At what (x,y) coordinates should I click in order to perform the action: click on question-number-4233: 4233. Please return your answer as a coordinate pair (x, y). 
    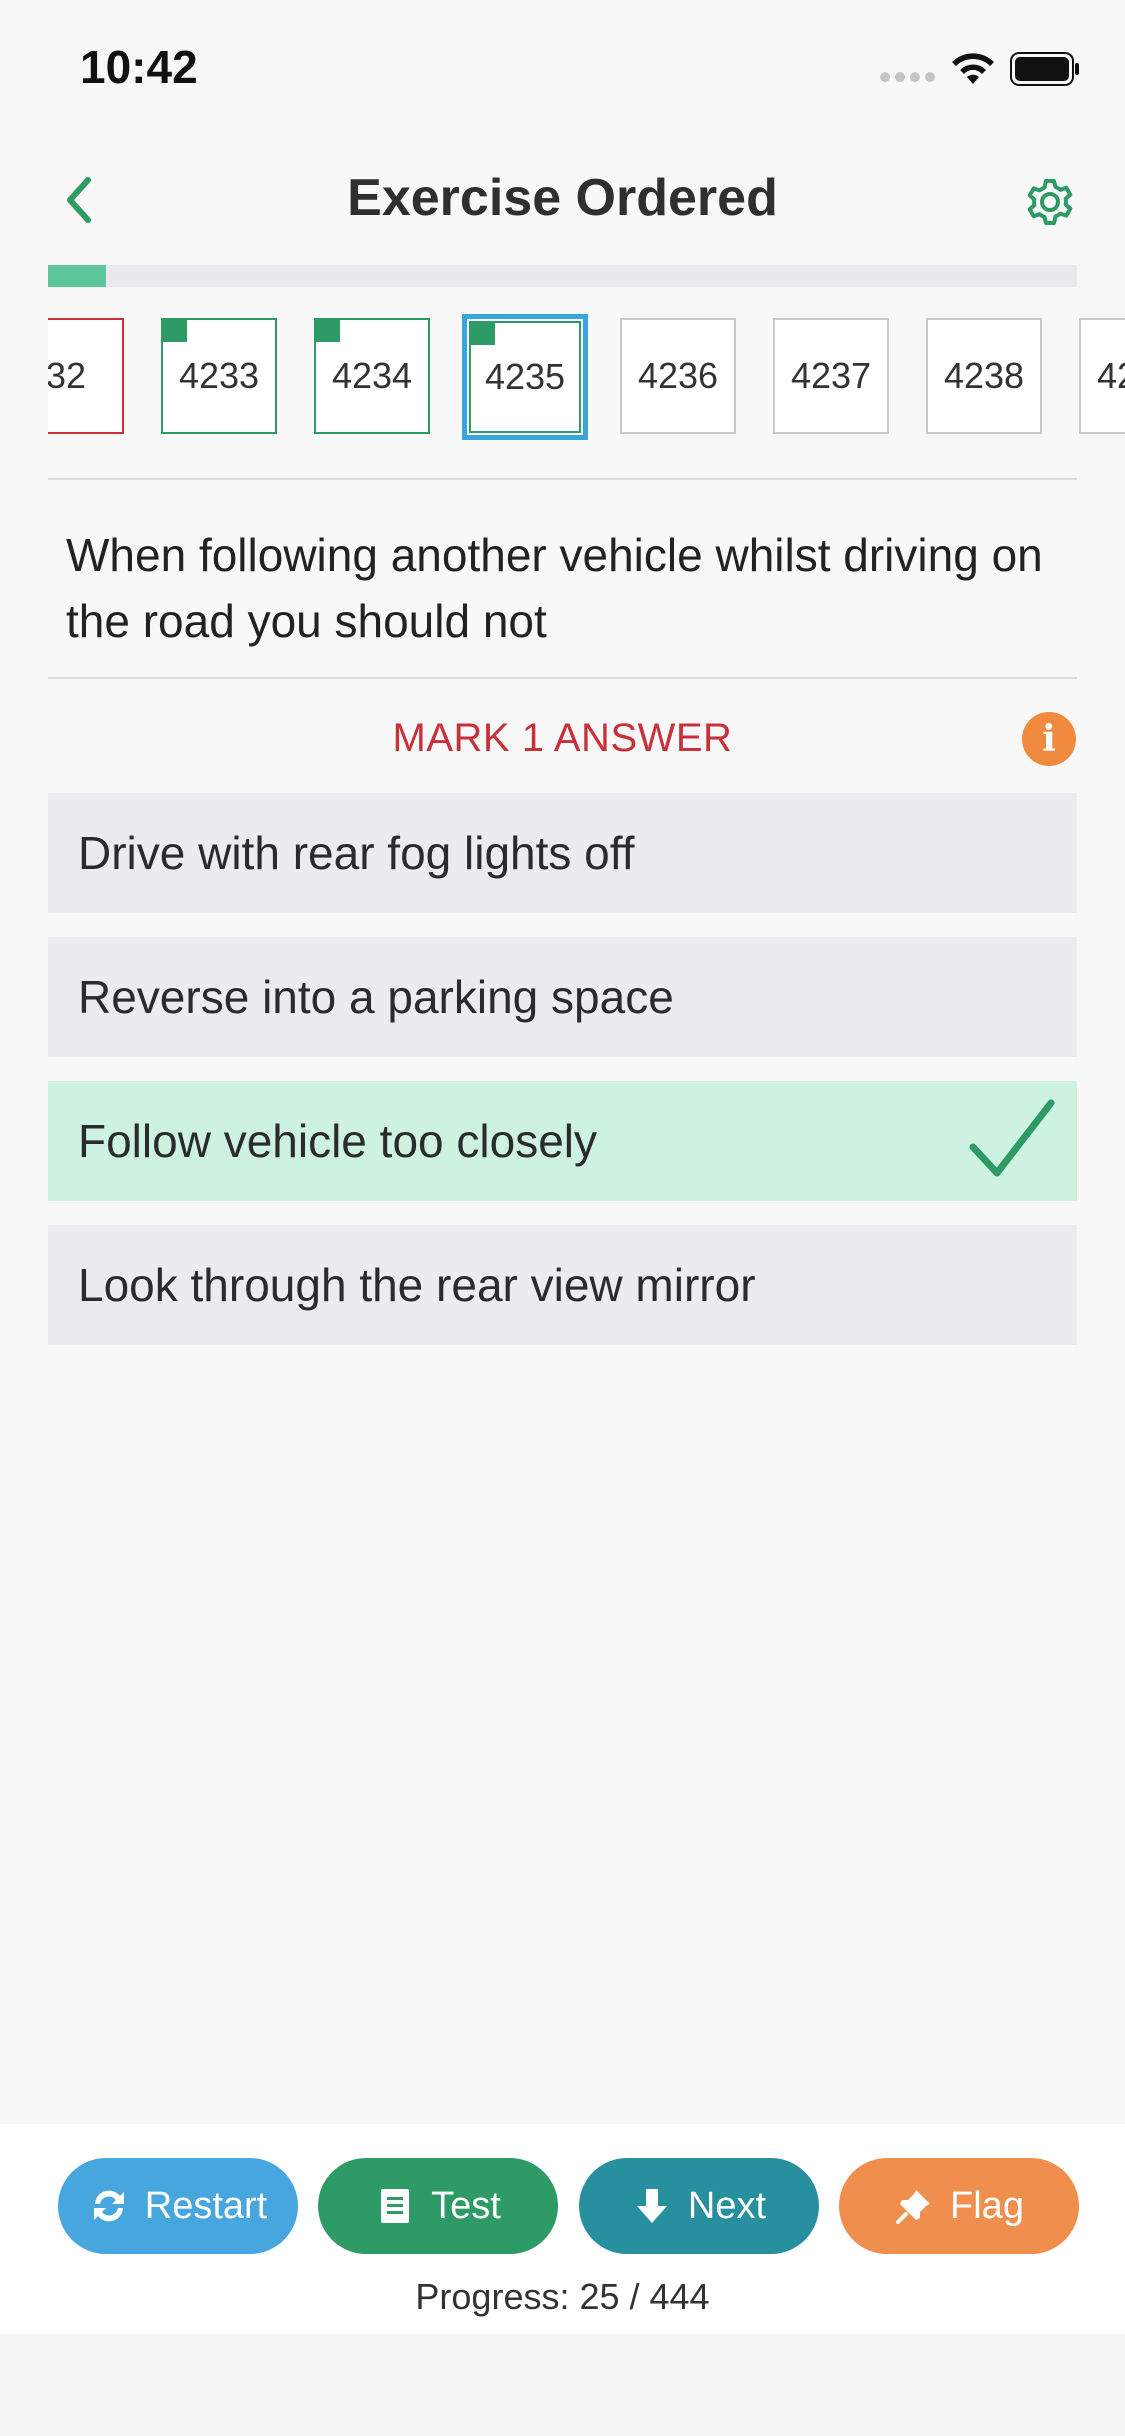
    Looking at the image, I should click on (219, 376).